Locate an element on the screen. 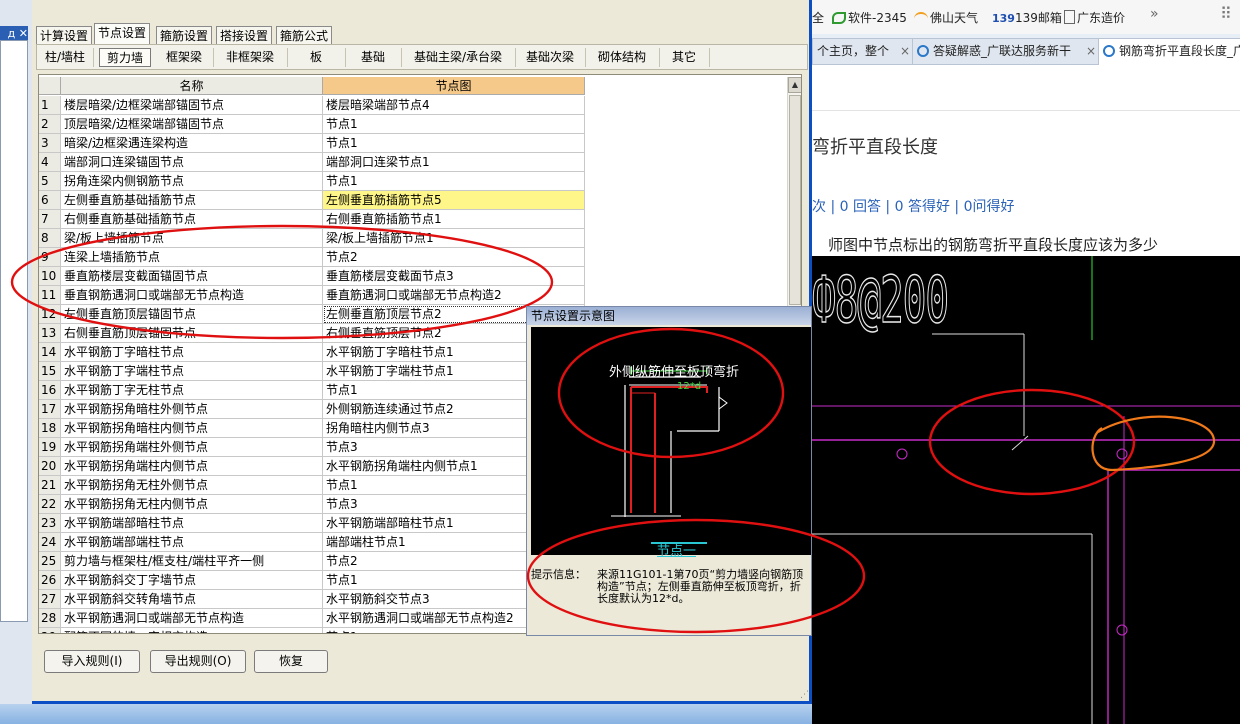 The image size is (1240, 724). browser-tab-active: 钢筋弯折平直段长度_广 is located at coordinates (1169, 51).